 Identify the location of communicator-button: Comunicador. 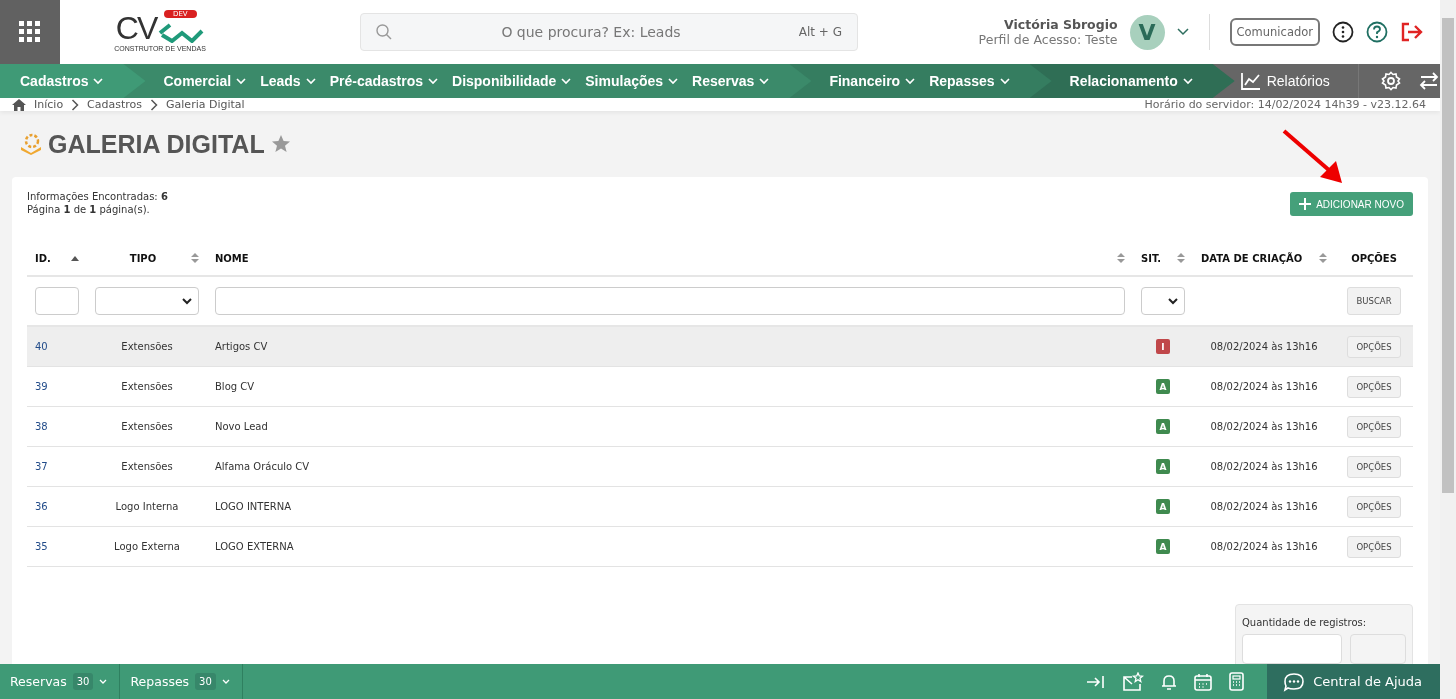
(1274, 32).